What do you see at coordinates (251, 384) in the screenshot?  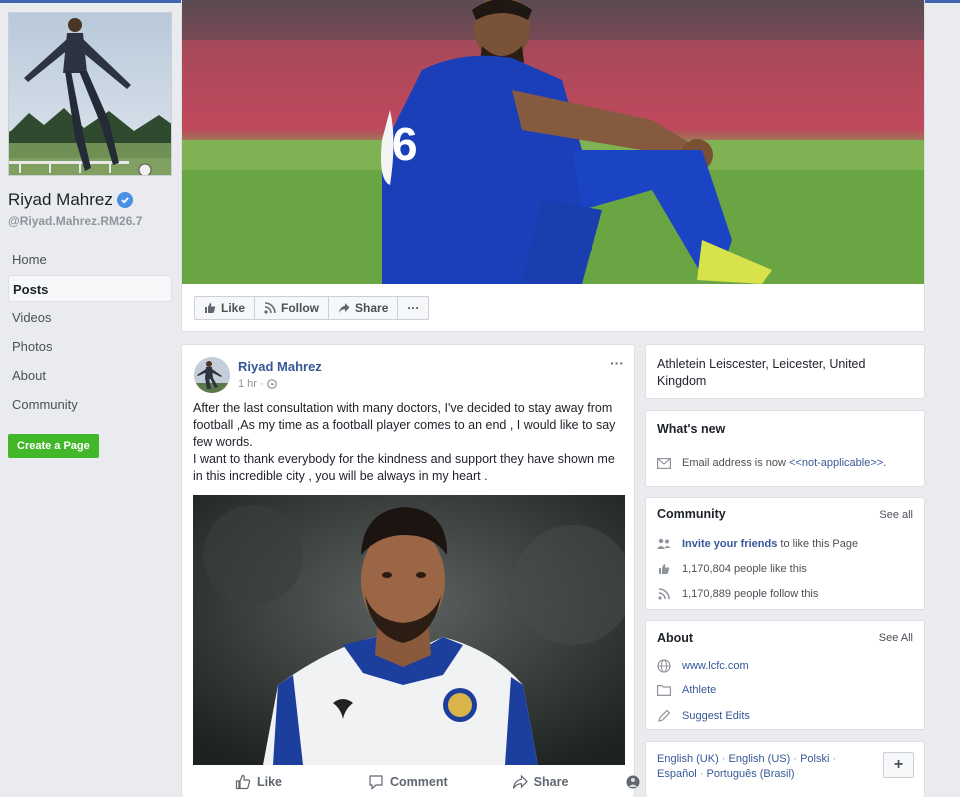 I see `post-timestamp: 1 hr ·` at bounding box center [251, 384].